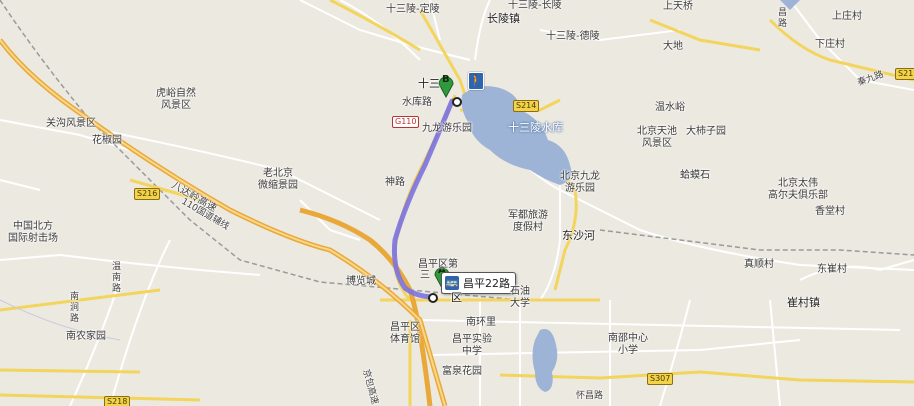 This screenshot has height=406, width=914. I want to click on place-shisanling-changling: 十三陵-长陵, so click(535, 6).